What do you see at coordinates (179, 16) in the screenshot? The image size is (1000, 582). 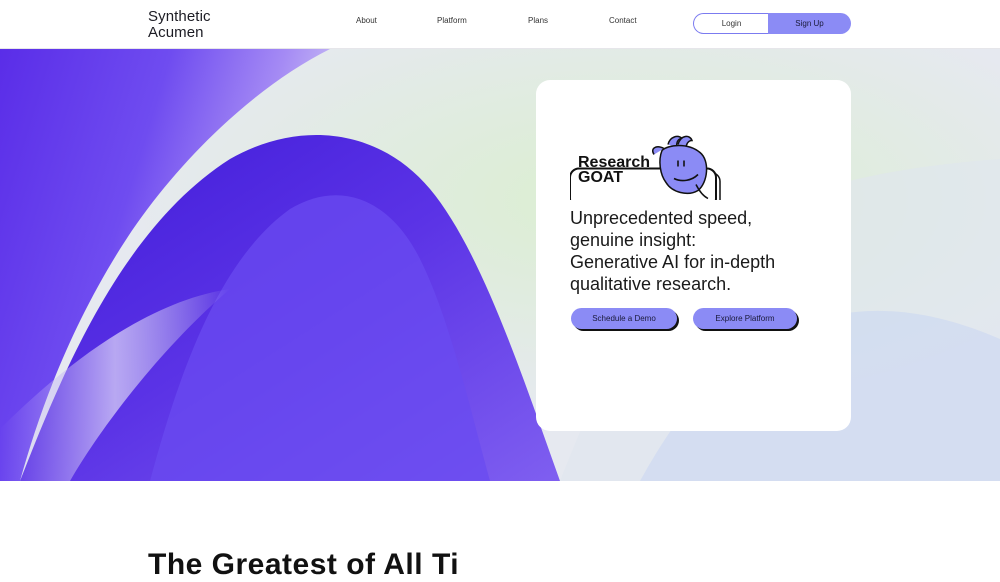 I see `brand-line1: Synthetic` at bounding box center [179, 16].